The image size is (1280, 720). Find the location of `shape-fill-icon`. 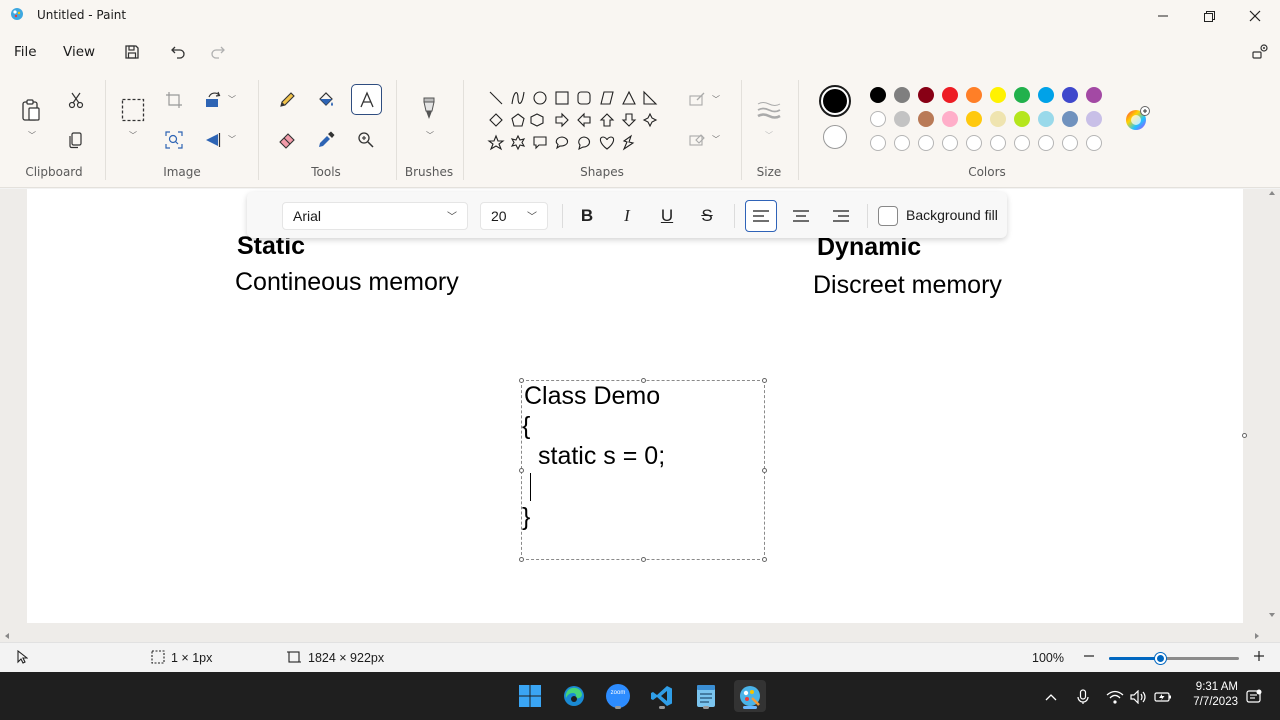

shape-fill-icon is located at coordinates (697, 140).